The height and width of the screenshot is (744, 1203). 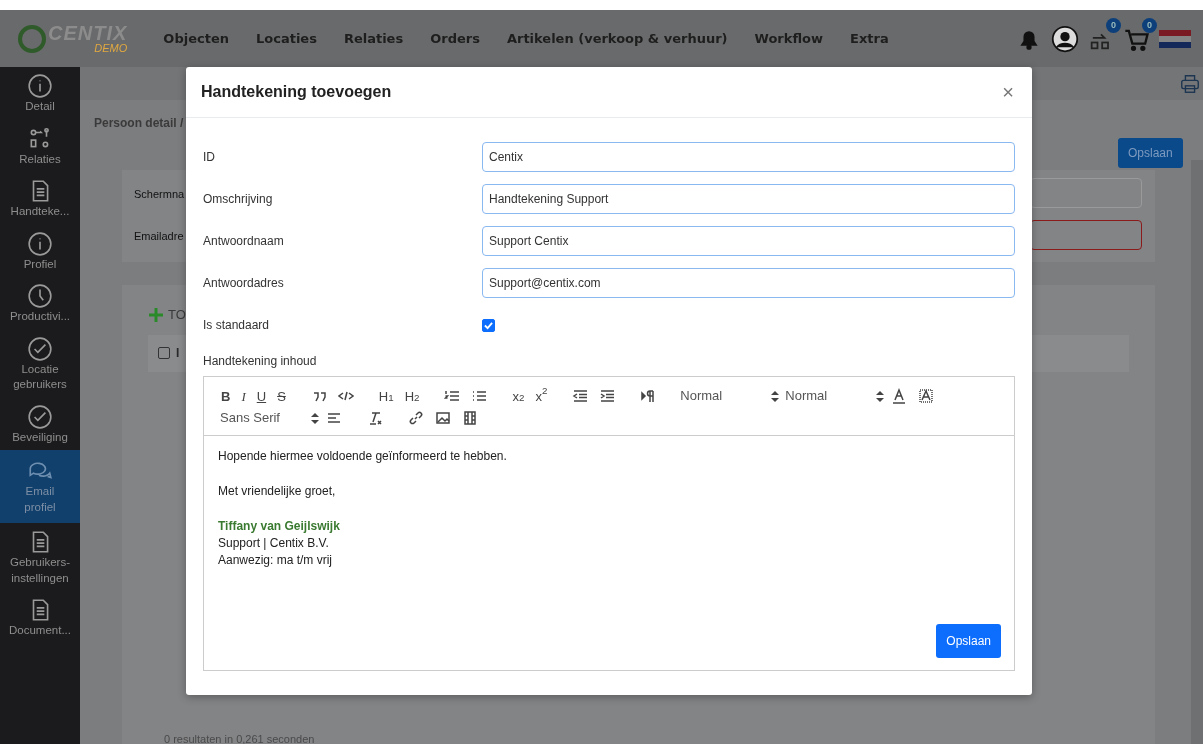 What do you see at coordinates (40, 146) in the screenshot?
I see `sidebar-item: Relaties` at bounding box center [40, 146].